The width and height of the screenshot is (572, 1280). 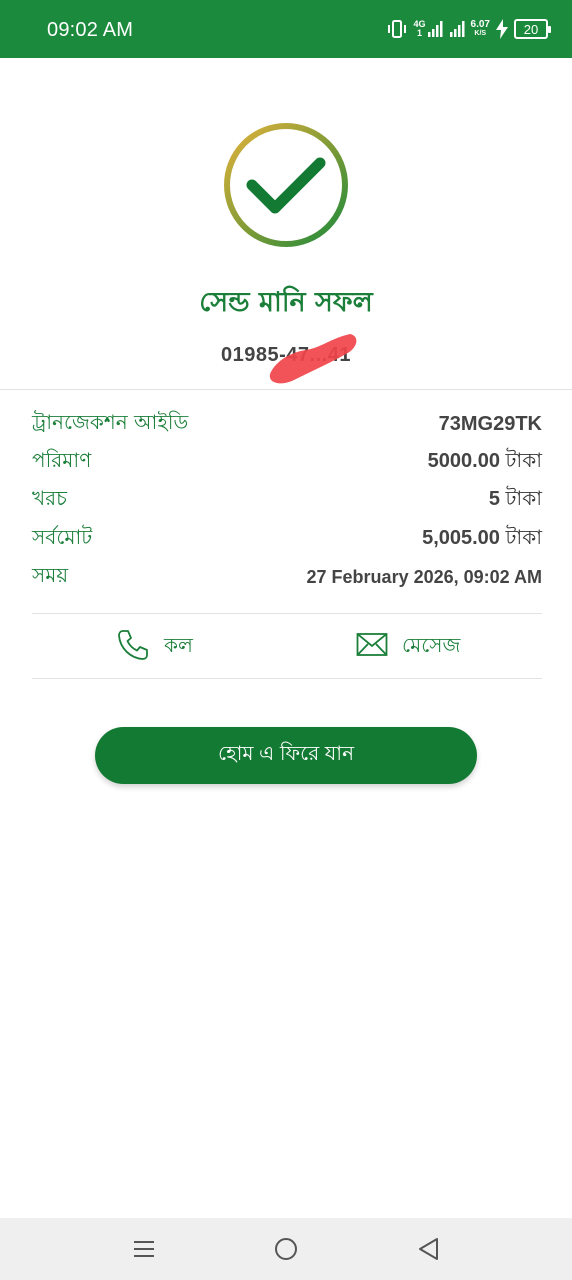 I want to click on detail-label: সর্বমোট, so click(x=62, y=536).